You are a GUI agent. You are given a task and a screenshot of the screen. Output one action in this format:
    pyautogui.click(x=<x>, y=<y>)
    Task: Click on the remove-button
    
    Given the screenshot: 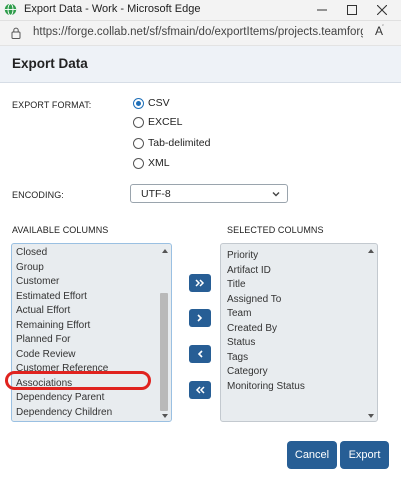 What is the action you would take?
    pyautogui.click(x=200, y=354)
    